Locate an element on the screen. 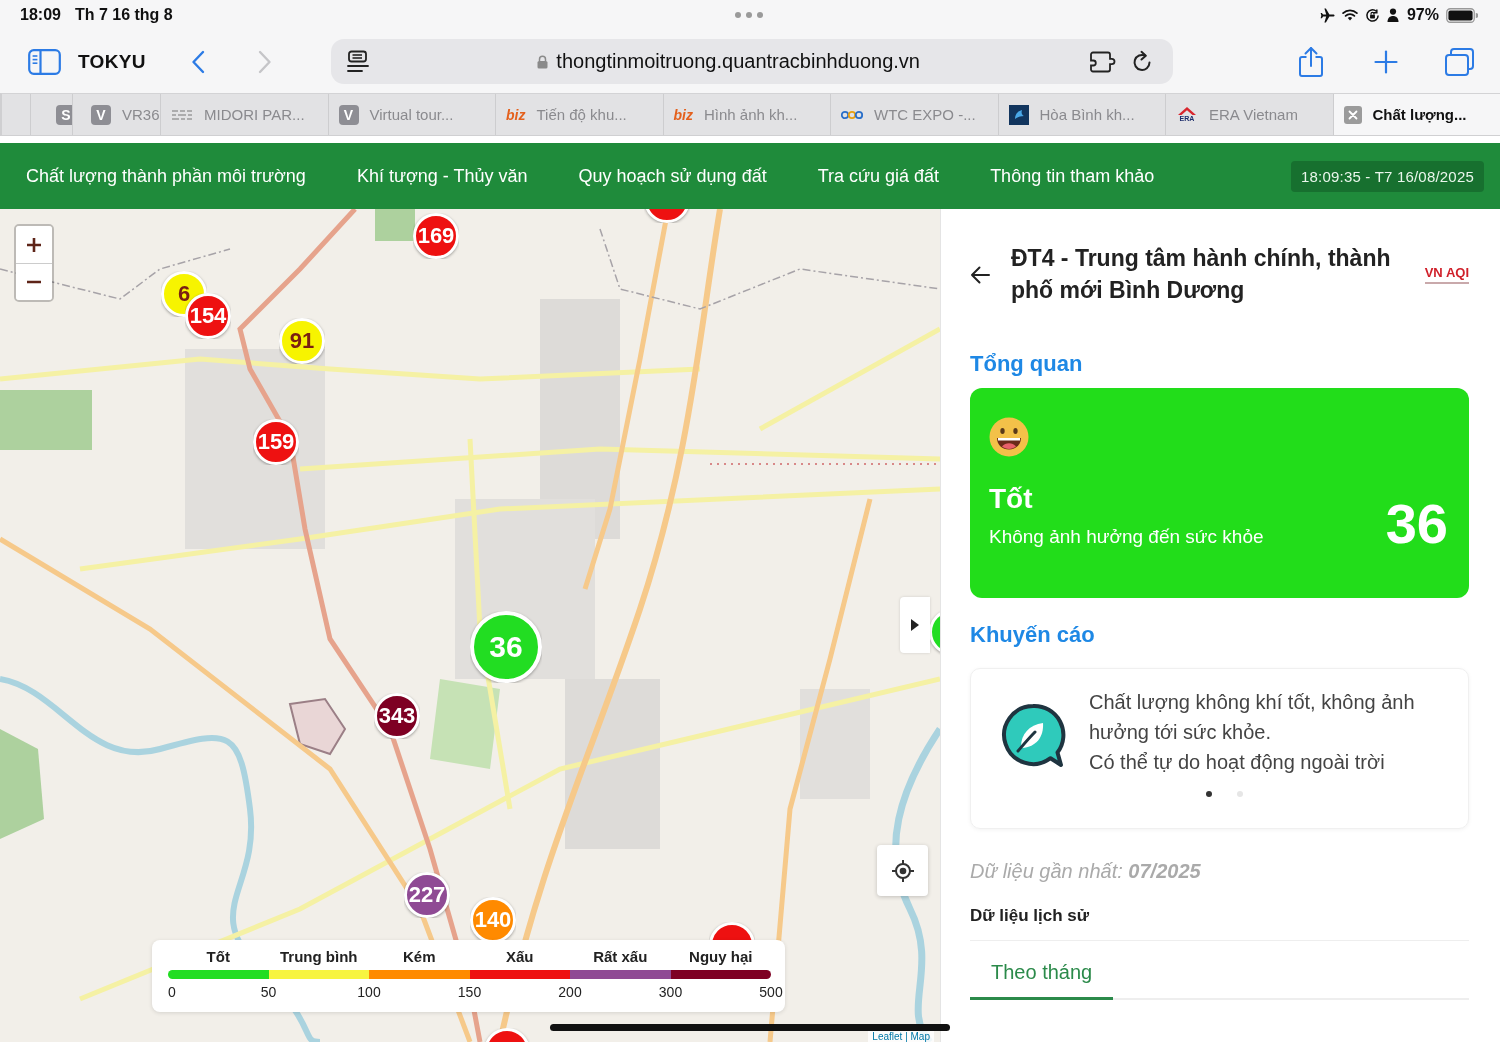  url-text: thongtinmoitruong.quantracbinhduong.vn is located at coordinates (738, 61).